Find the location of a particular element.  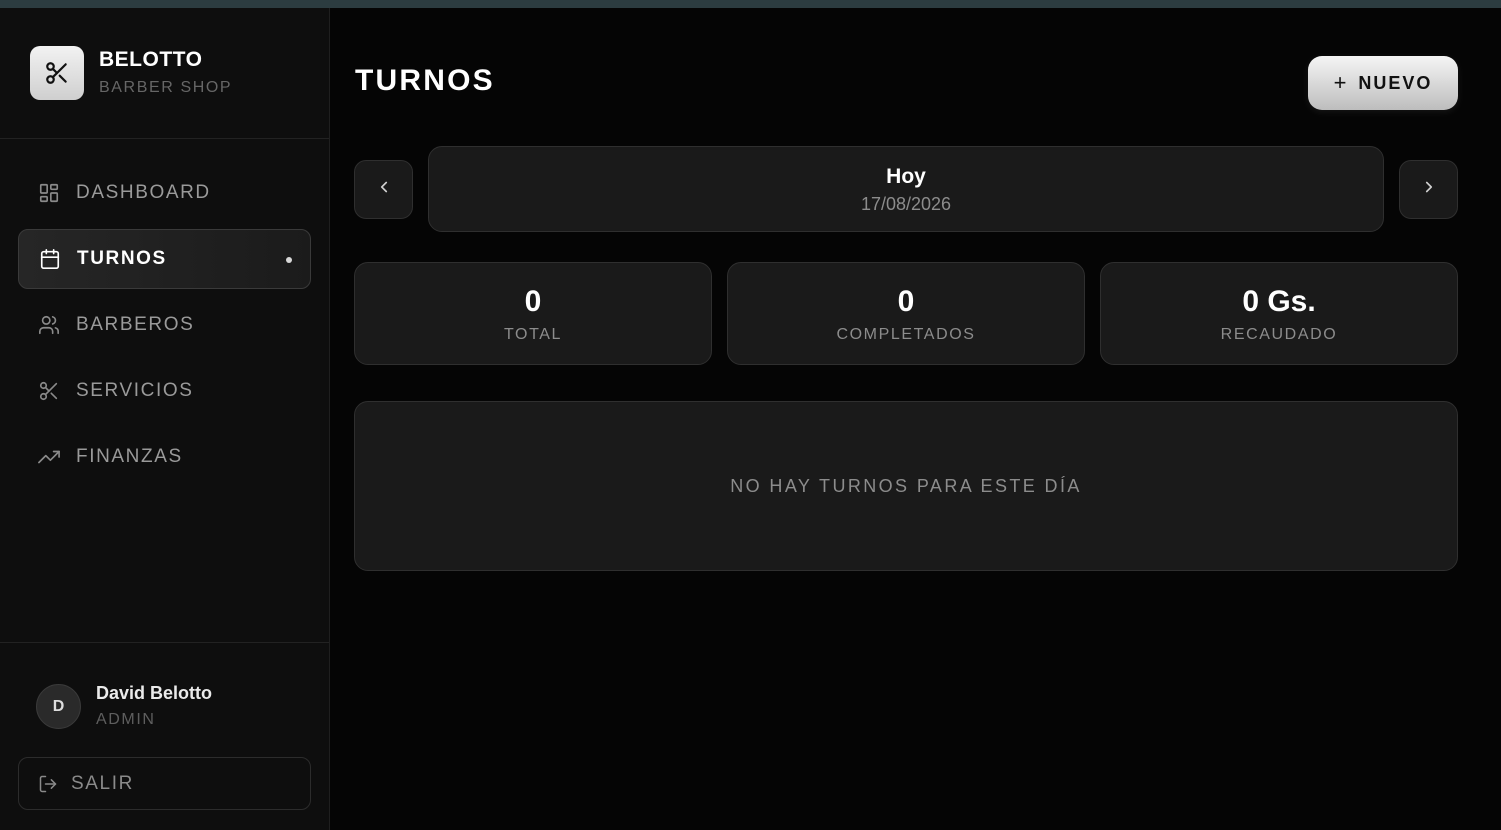

users-icon is located at coordinates (49, 325).